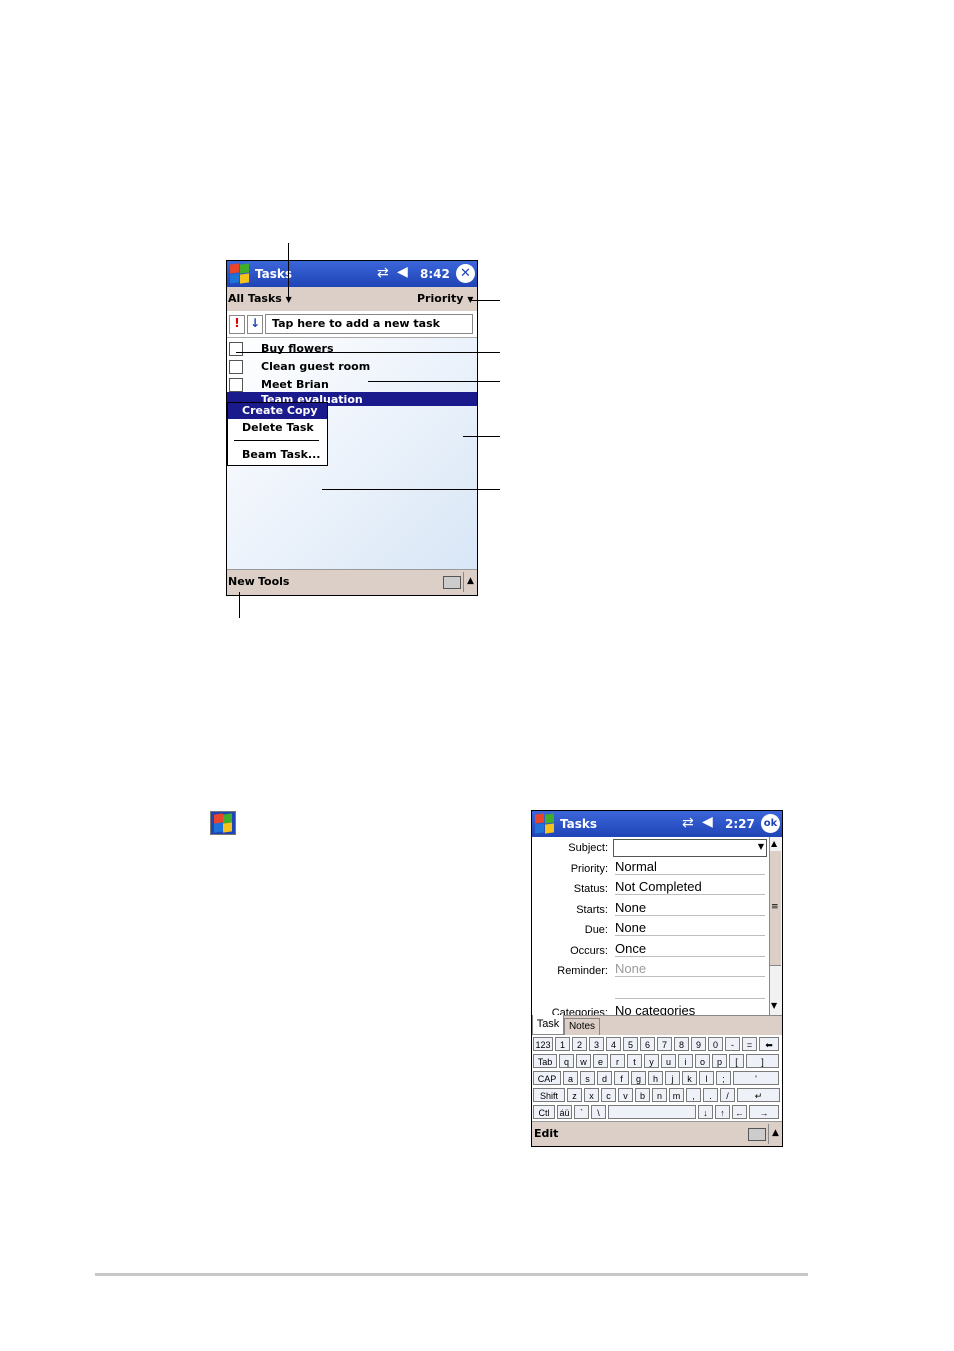  What do you see at coordinates (774, 843) in the screenshot?
I see `scroll-up-icon: ▲` at bounding box center [774, 843].